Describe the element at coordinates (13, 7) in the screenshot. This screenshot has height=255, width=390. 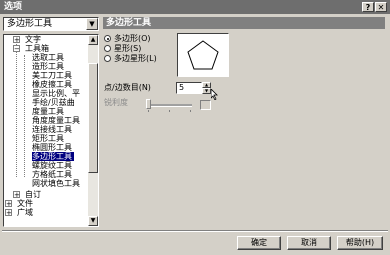
I see `window-title: 选项` at that location.